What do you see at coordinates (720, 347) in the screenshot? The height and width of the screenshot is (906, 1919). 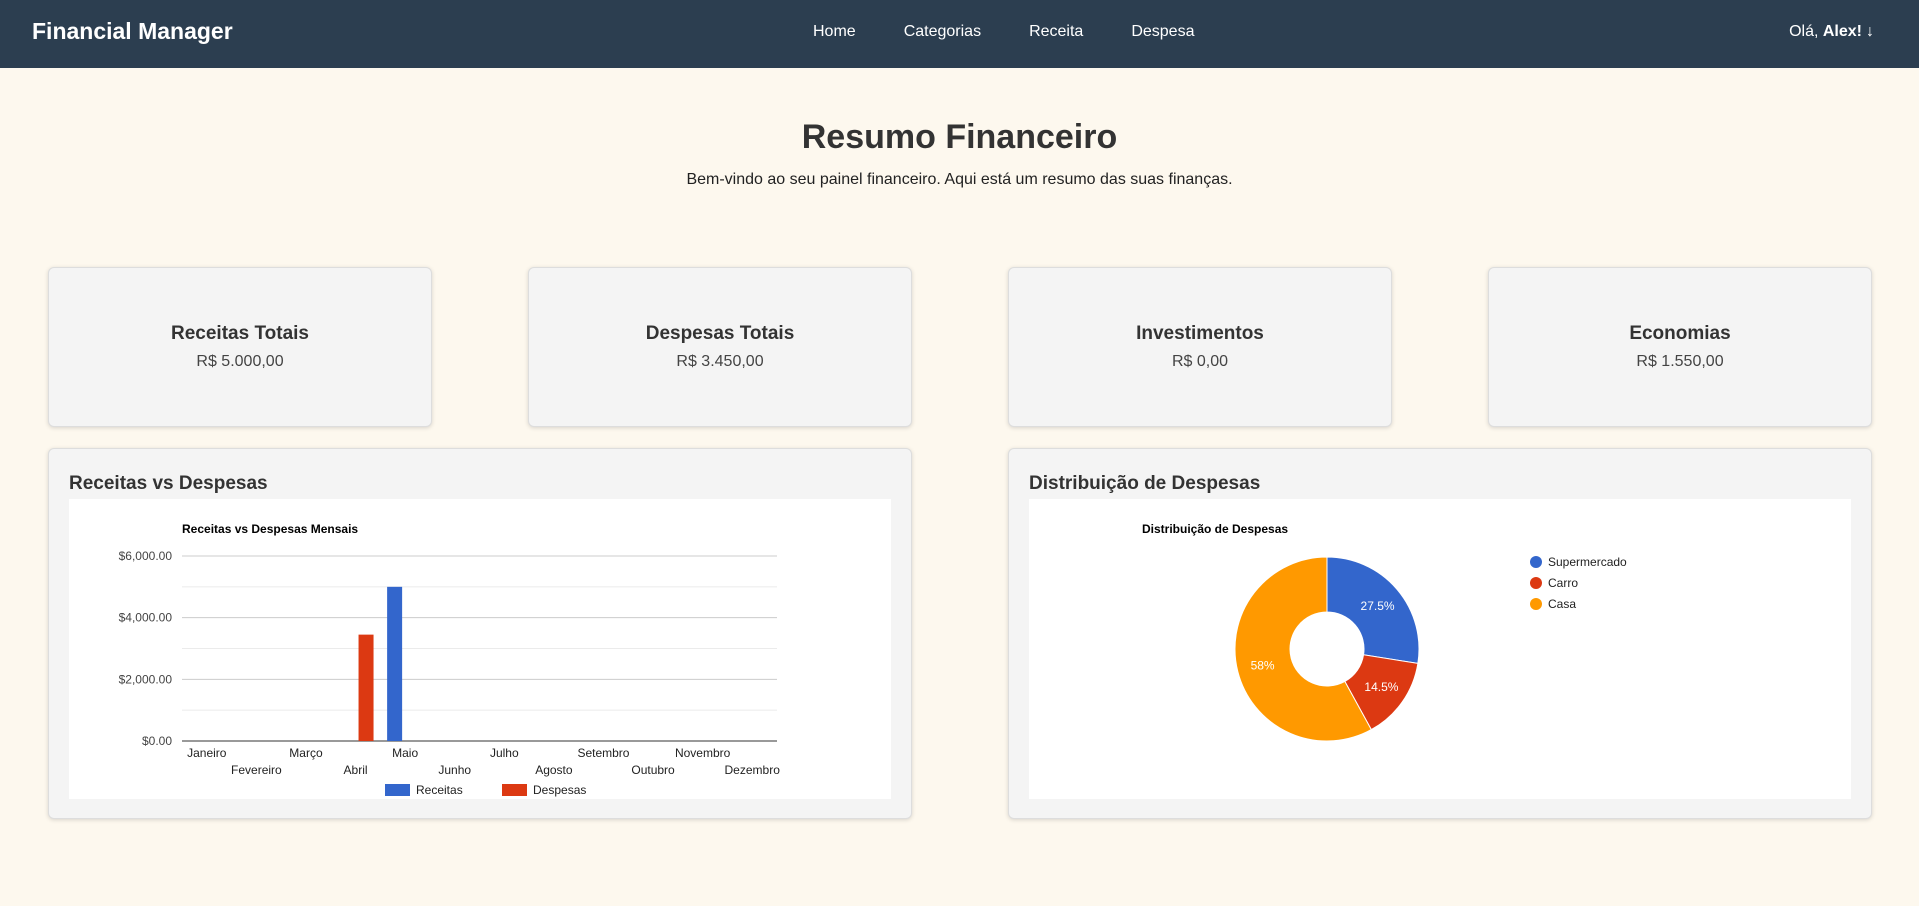 I see `summary-card-despesas: Despesas Totais R$ 3.450,00` at bounding box center [720, 347].